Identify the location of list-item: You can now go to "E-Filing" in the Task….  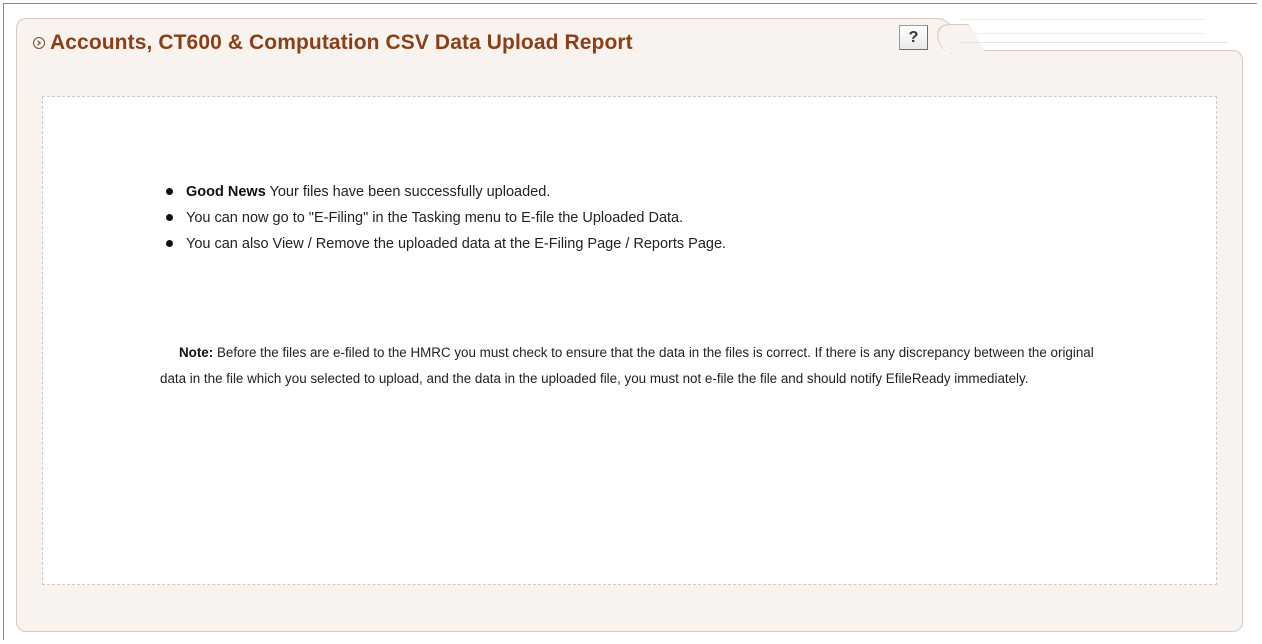
(444, 222).